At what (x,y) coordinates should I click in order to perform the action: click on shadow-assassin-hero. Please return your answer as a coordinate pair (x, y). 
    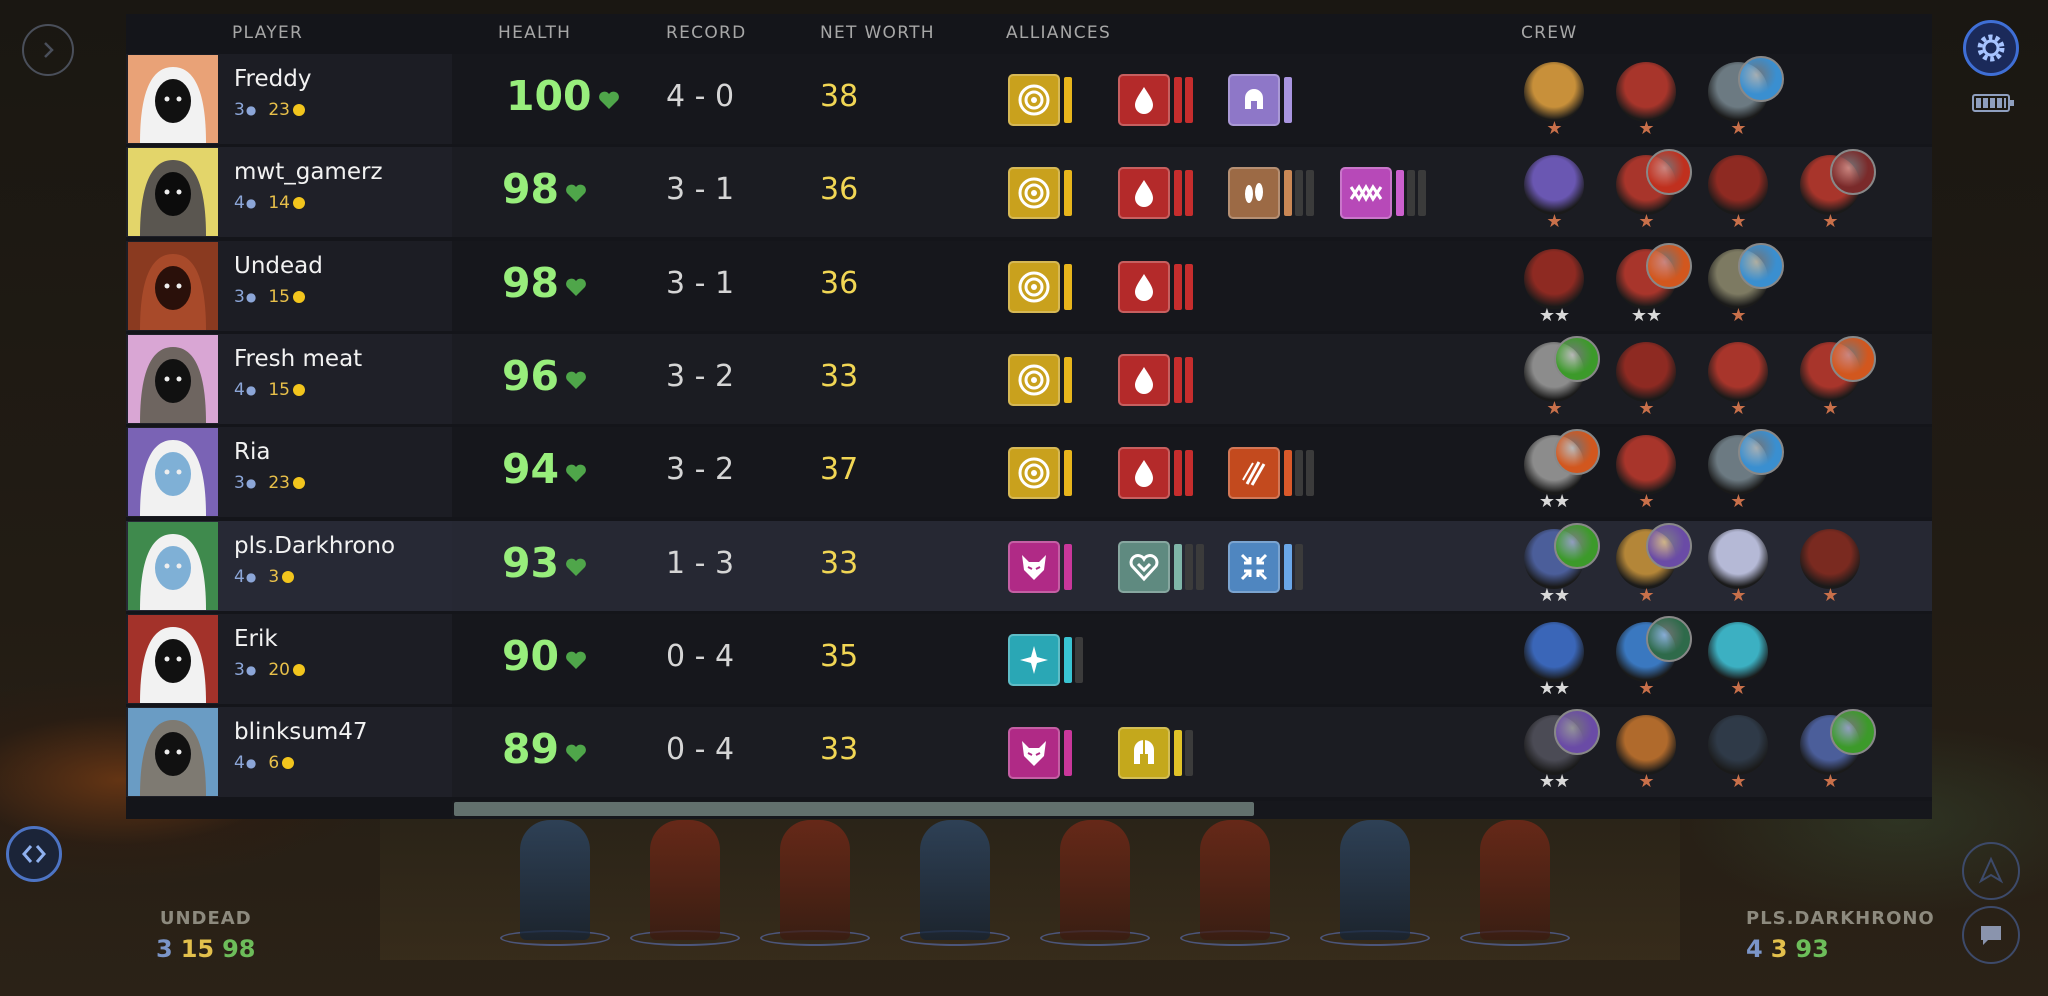
    Looking at the image, I should click on (1738, 745).